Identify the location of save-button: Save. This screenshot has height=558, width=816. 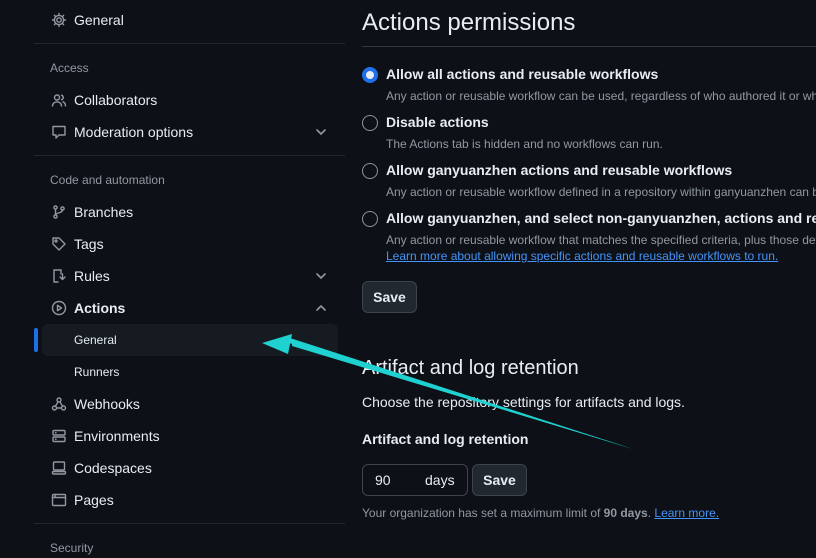
(389, 297).